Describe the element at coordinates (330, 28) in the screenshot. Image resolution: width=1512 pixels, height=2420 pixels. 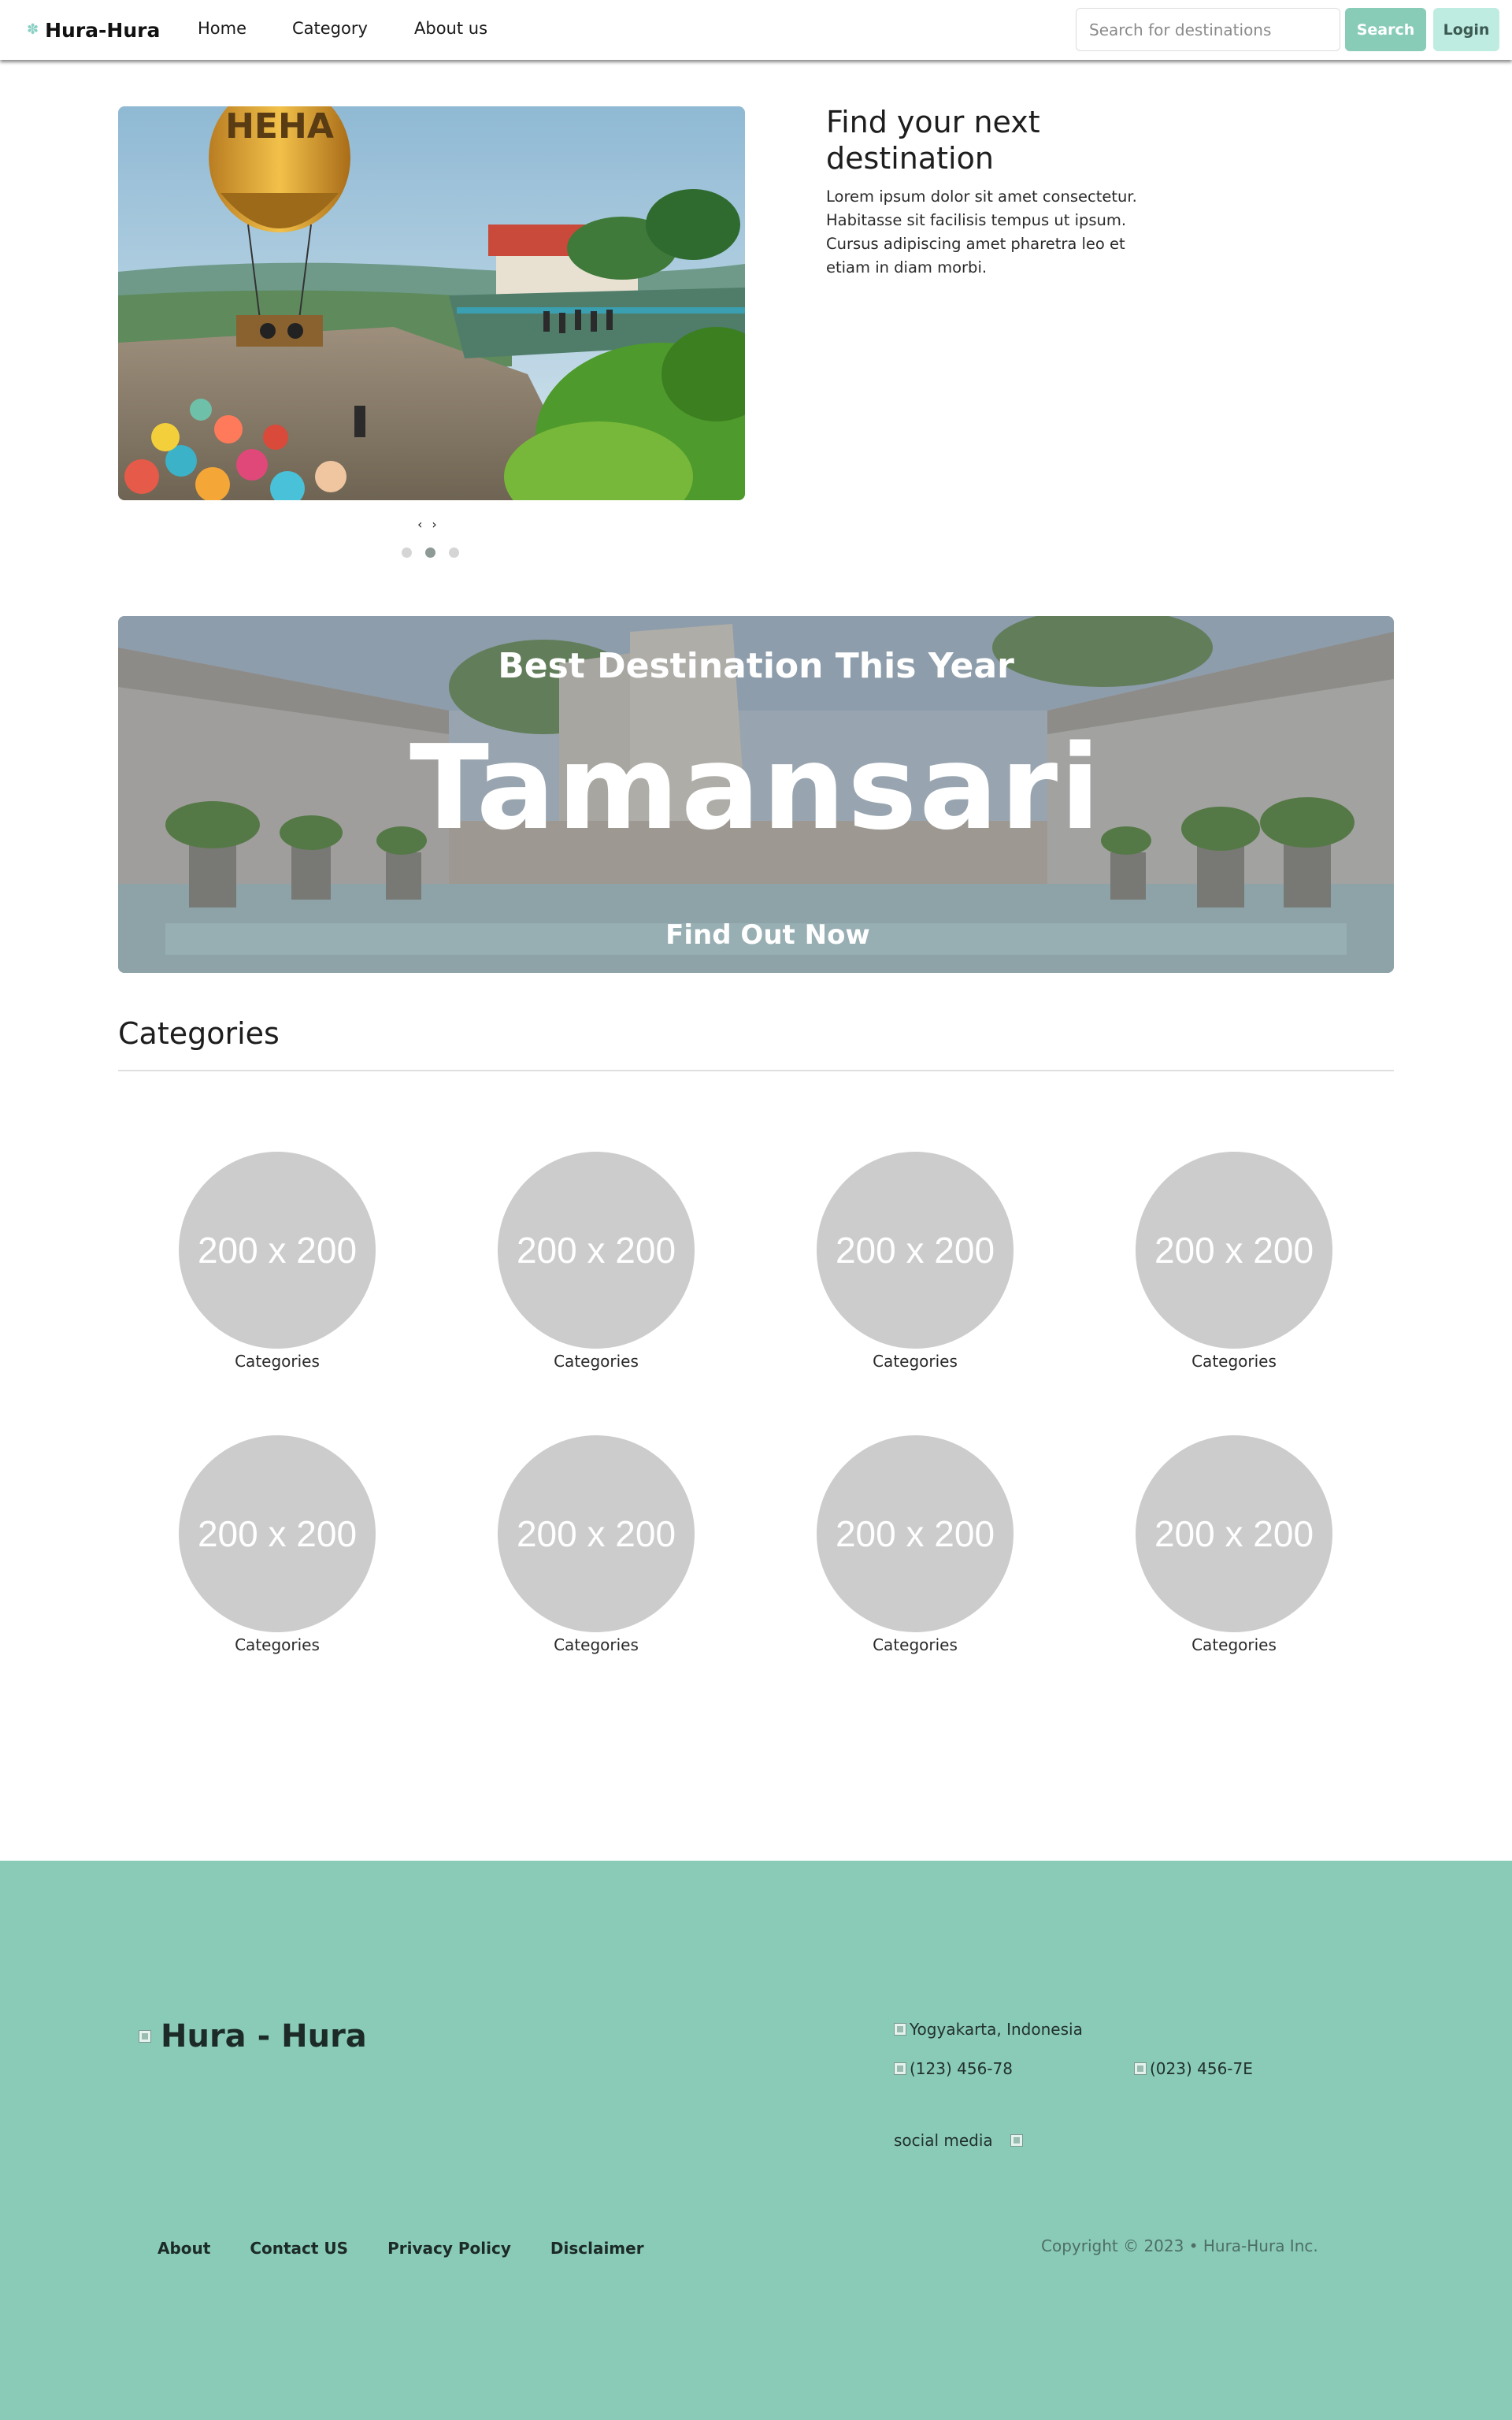
I see `nav-link-category: Category` at that location.